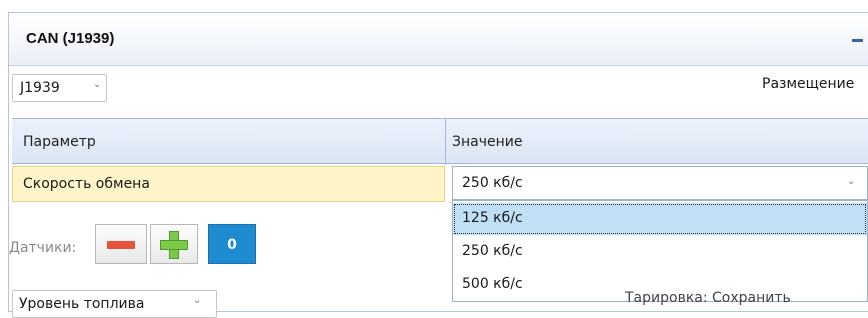 The width and height of the screenshot is (868, 318). I want to click on dropdown-option: 250 кб/с, so click(660, 252).